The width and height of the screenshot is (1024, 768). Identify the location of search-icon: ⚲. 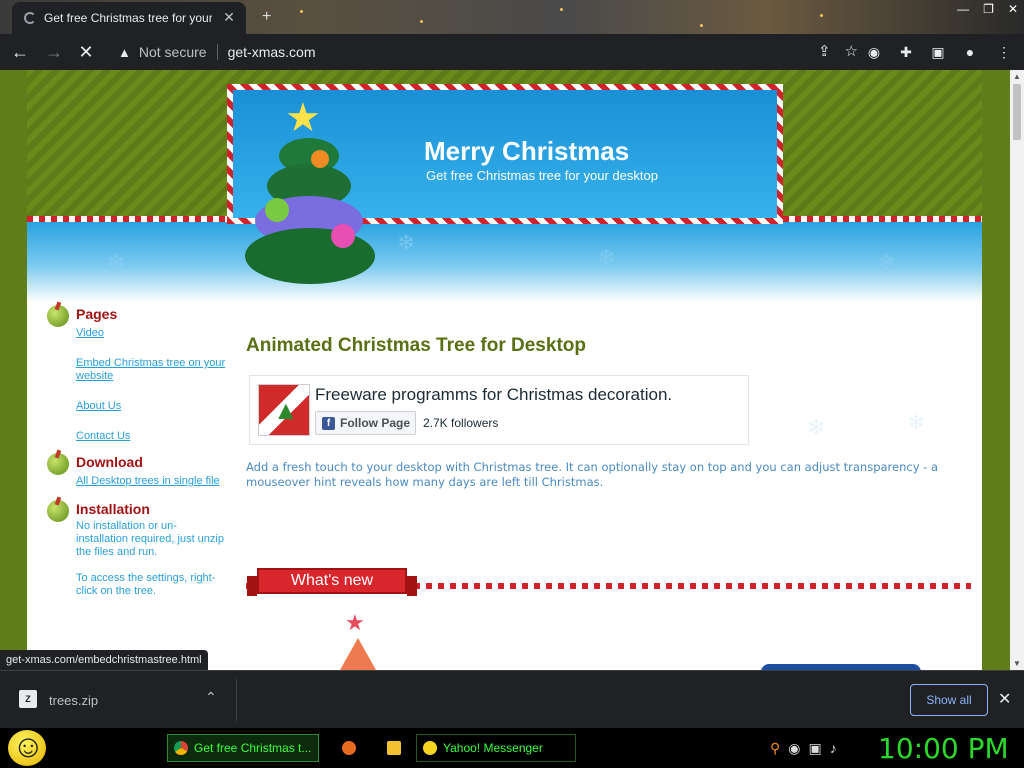
(775, 748).